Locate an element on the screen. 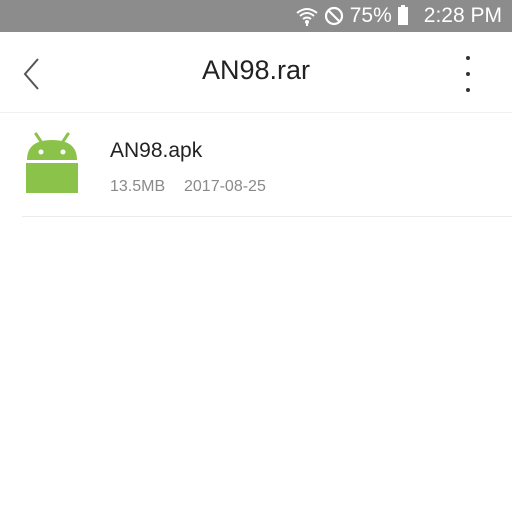 This screenshot has height=512, width=512. more-options-button is located at coordinates (468, 74).